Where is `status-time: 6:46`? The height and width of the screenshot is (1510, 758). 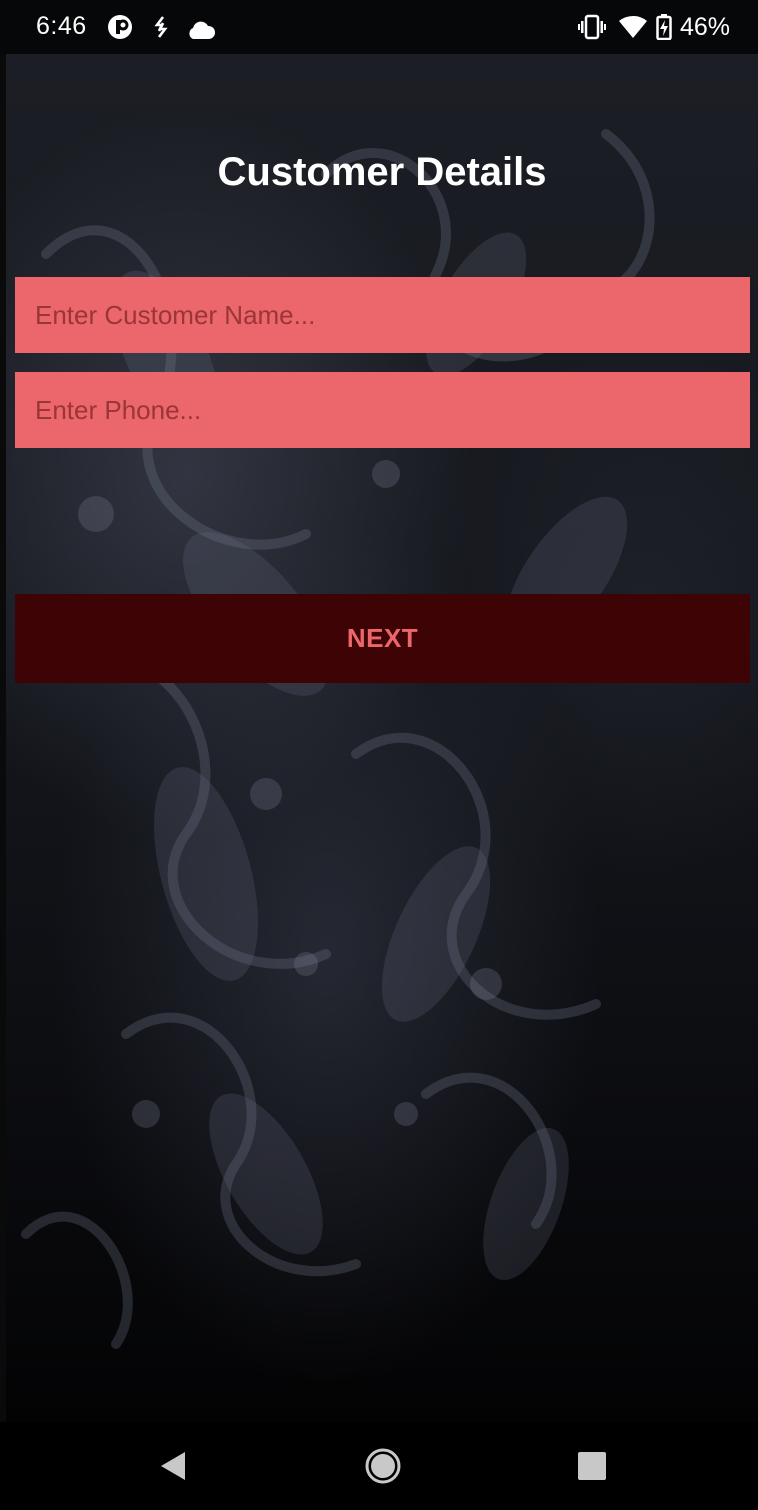
status-time: 6:46 is located at coordinates (61, 26).